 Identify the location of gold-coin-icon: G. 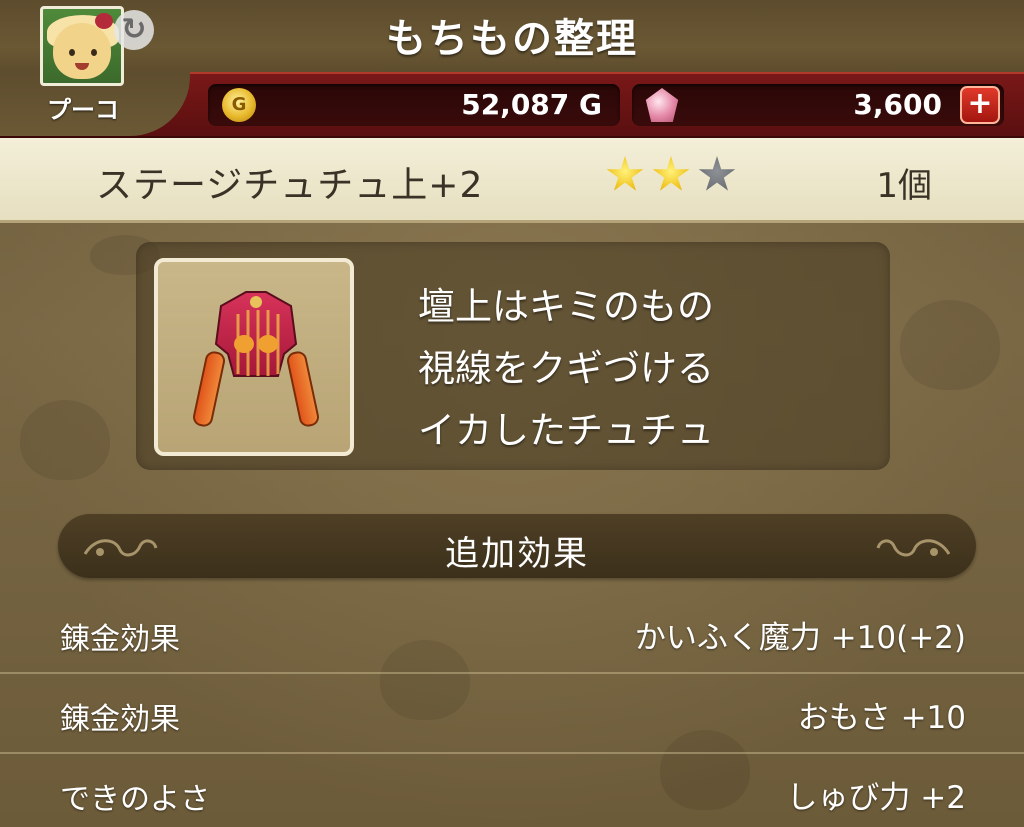
(239, 105).